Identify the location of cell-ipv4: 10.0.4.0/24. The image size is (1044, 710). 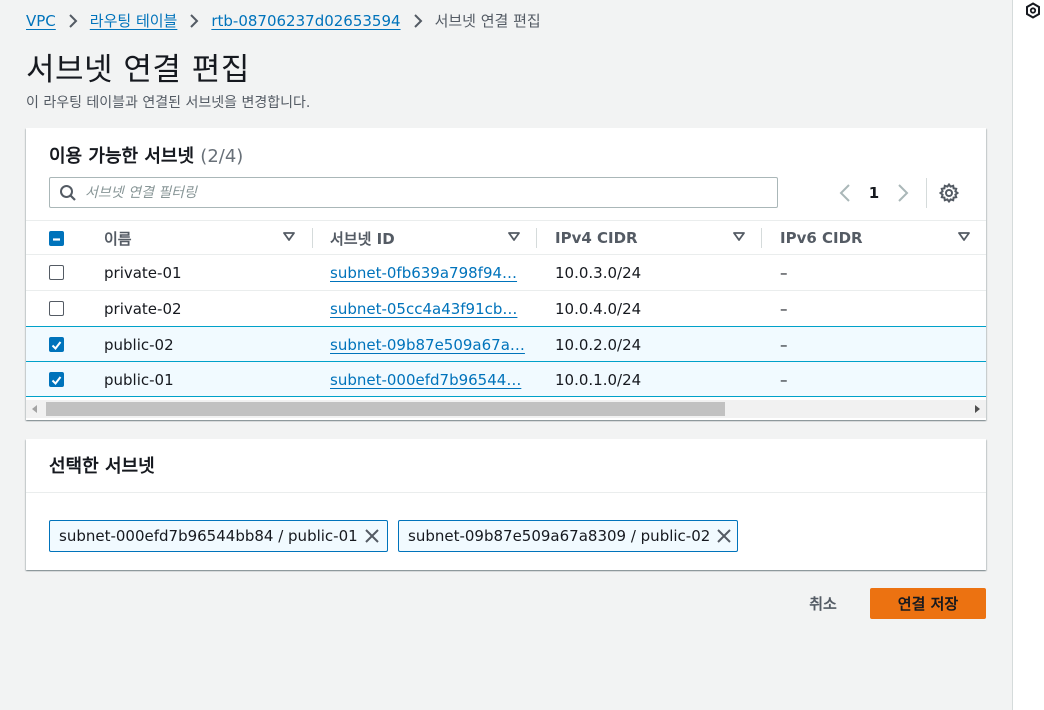
(598, 308).